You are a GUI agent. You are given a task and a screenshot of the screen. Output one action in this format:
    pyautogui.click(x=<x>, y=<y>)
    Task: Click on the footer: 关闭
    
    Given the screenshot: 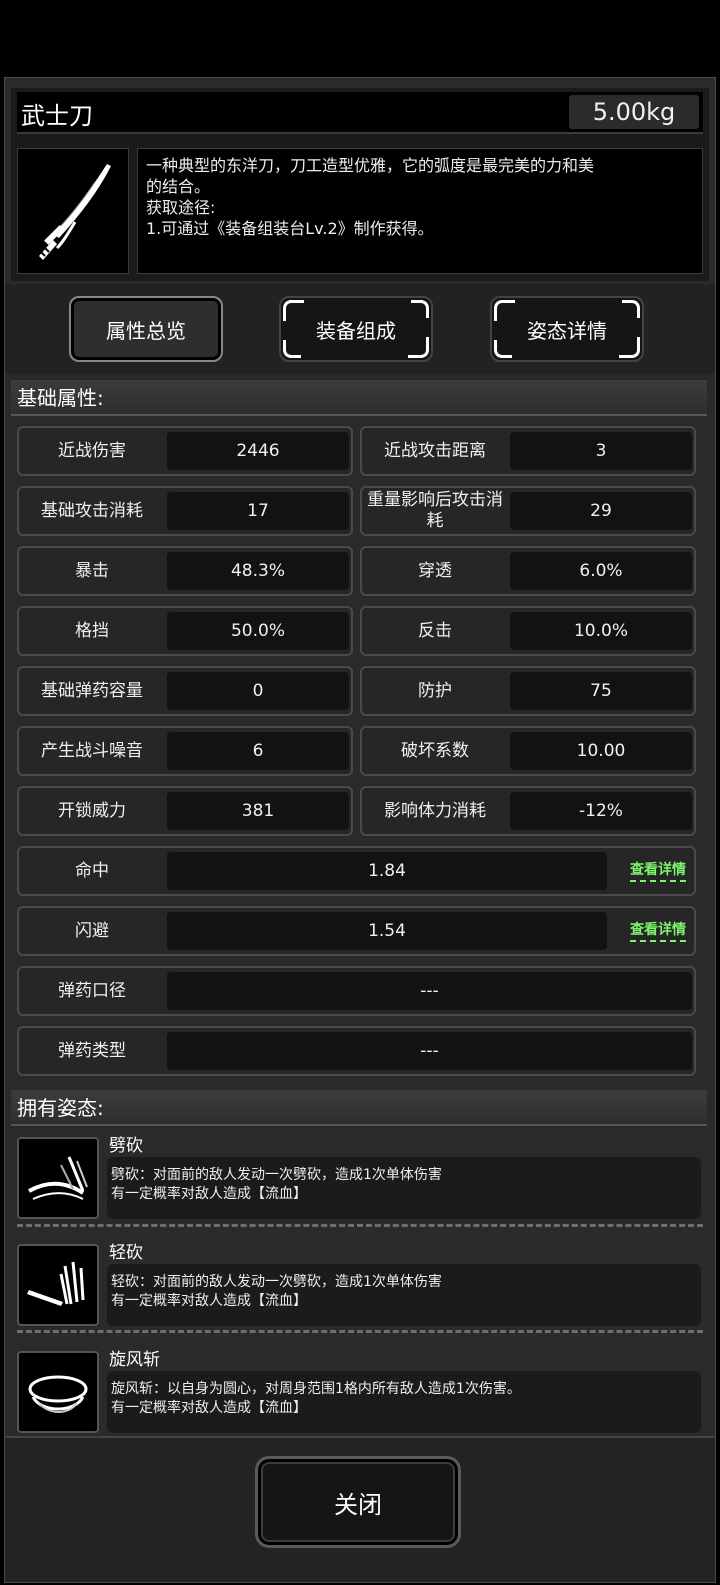 What is the action you would take?
    pyautogui.click(x=360, y=1509)
    